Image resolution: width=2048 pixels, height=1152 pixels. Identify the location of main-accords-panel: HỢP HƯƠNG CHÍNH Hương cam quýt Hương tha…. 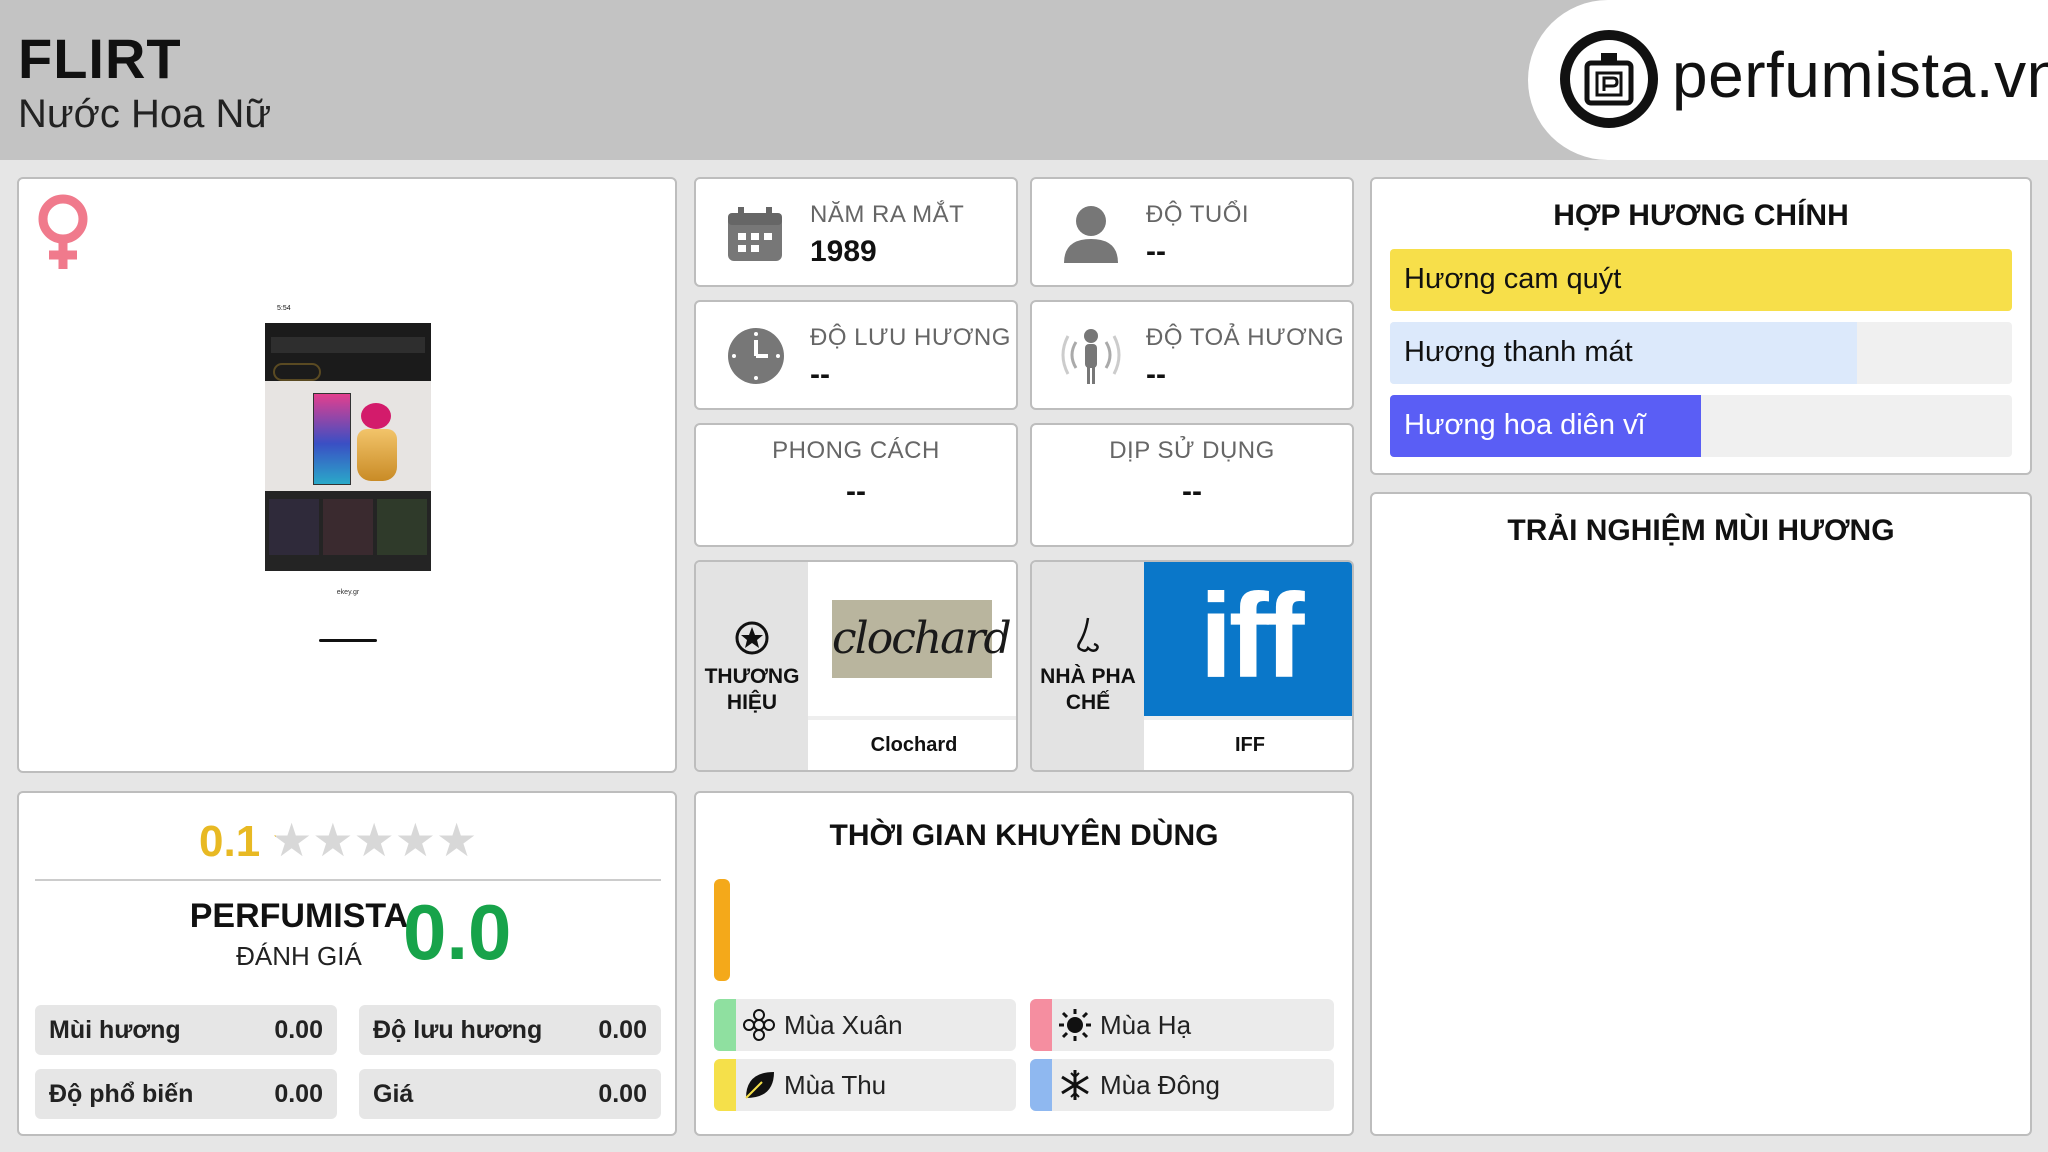
(1701, 326).